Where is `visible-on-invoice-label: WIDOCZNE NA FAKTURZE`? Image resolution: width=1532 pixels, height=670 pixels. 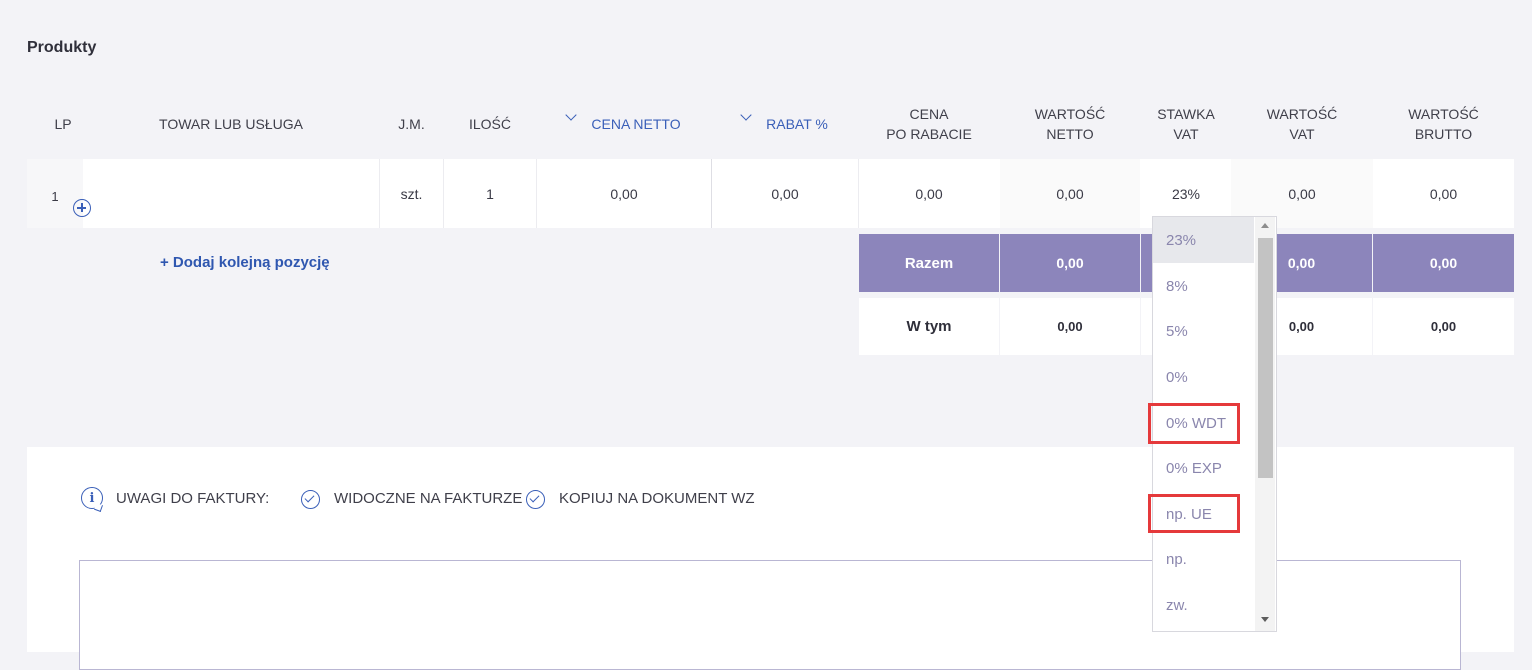 visible-on-invoice-label: WIDOCZNE NA FAKTURZE is located at coordinates (428, 498).